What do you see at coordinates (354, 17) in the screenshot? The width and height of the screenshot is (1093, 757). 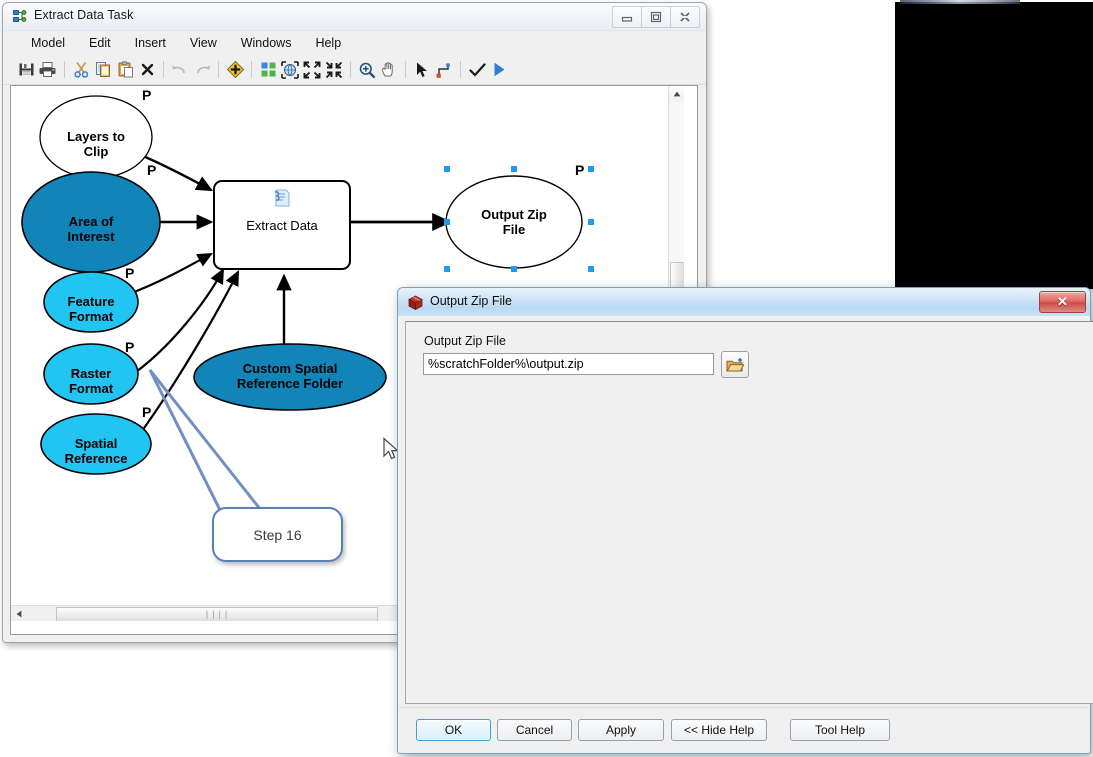 I see `model-window-titlebar: Extract Data Task` at bounding box center [354, 17].